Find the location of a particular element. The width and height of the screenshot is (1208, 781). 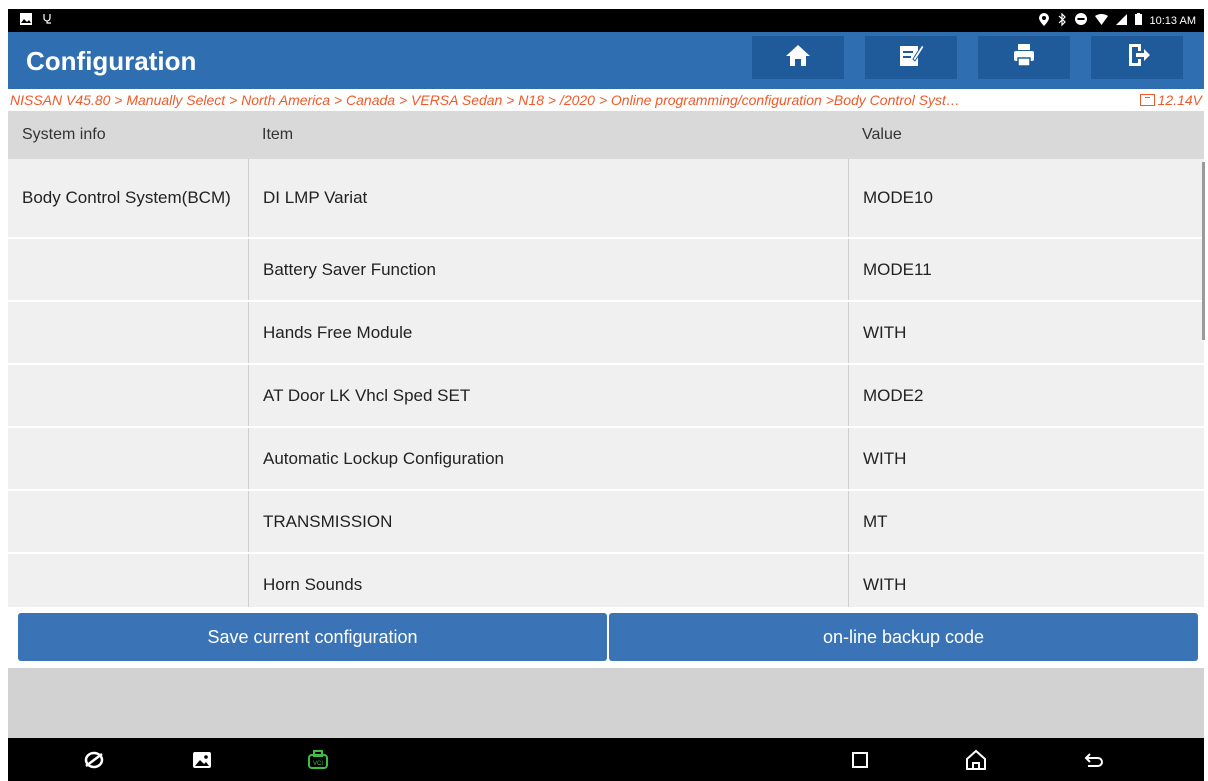

dnd-icon is located at coordinates (1080, 20).